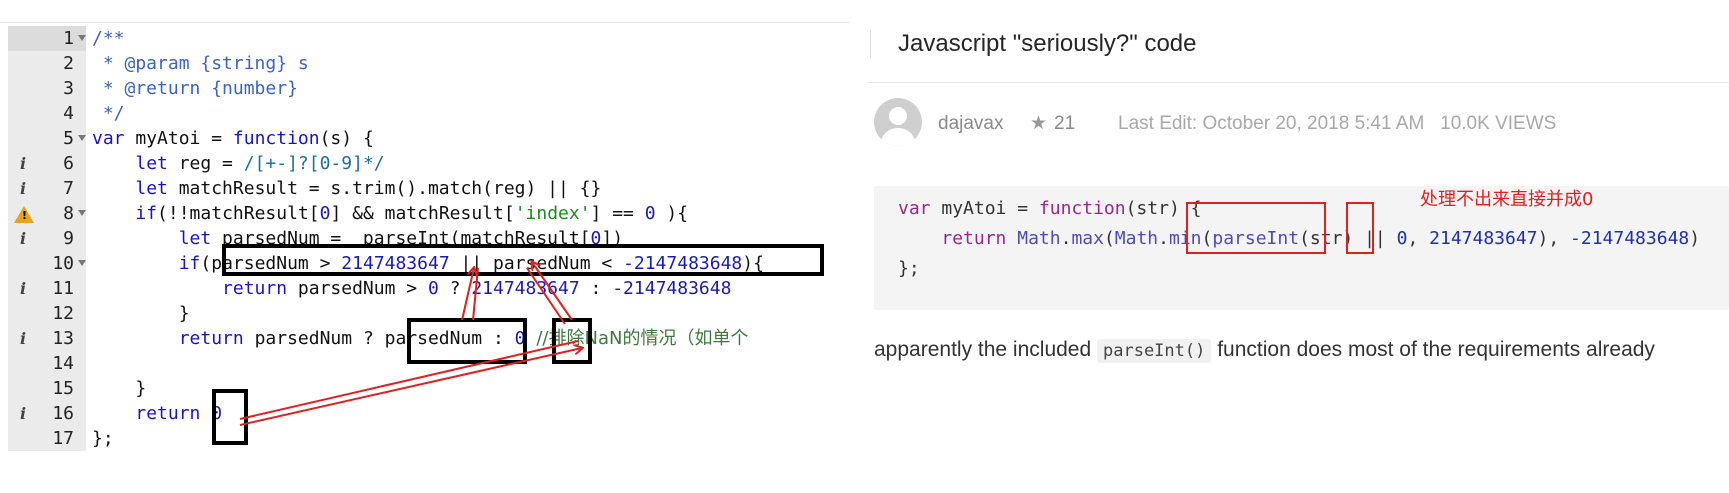 The image size is (1729, 493). What do you see at coordinates (1050, 208) in the screenshot?
I see `post-code-line: var myAtoi = function(str) {` at bounding box center [1050, 208].